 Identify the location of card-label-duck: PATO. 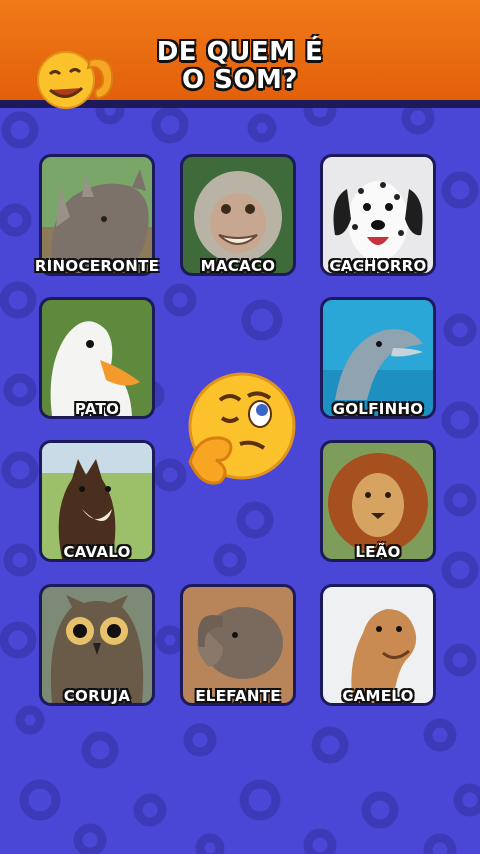
(97, 409).